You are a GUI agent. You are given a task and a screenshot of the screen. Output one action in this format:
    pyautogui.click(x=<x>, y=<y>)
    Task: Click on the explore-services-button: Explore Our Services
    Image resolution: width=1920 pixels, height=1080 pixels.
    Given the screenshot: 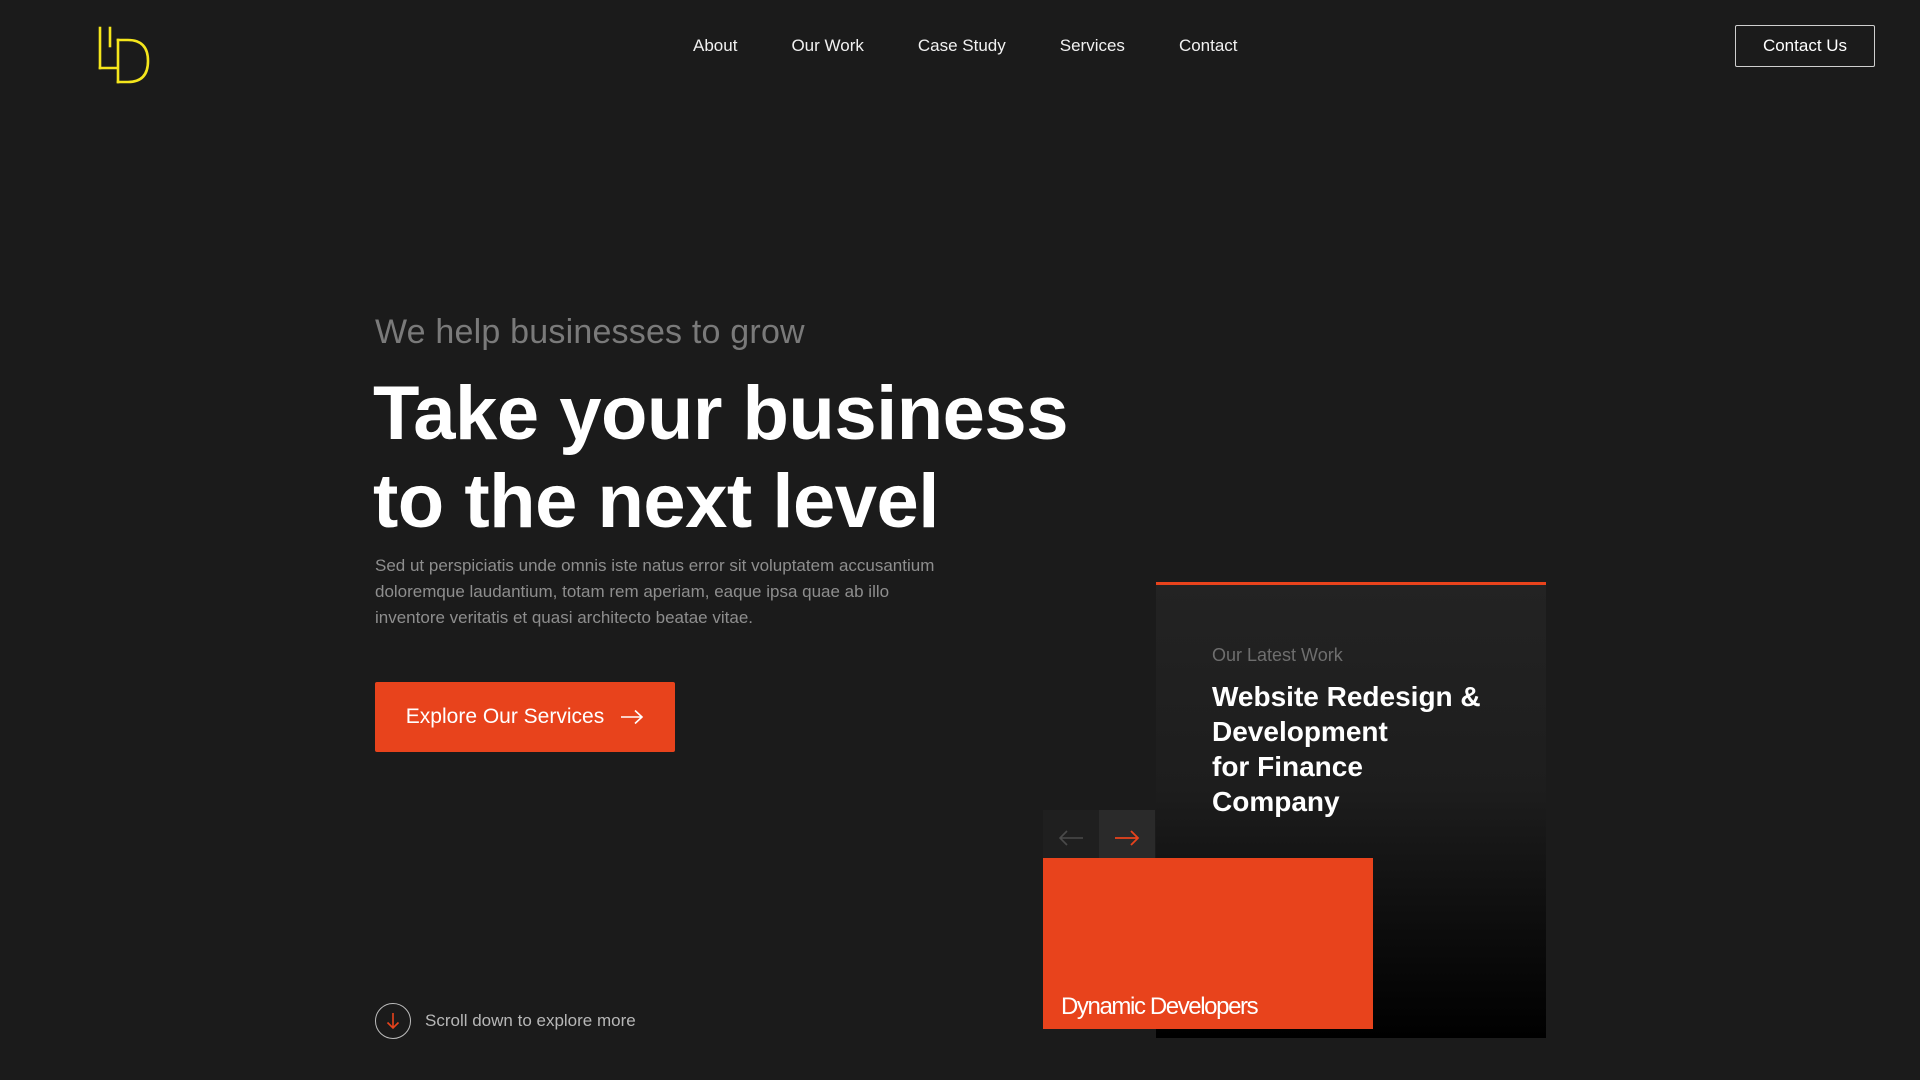 What is the action you would take?
    pyautogui.click(x=525, y=717)
    